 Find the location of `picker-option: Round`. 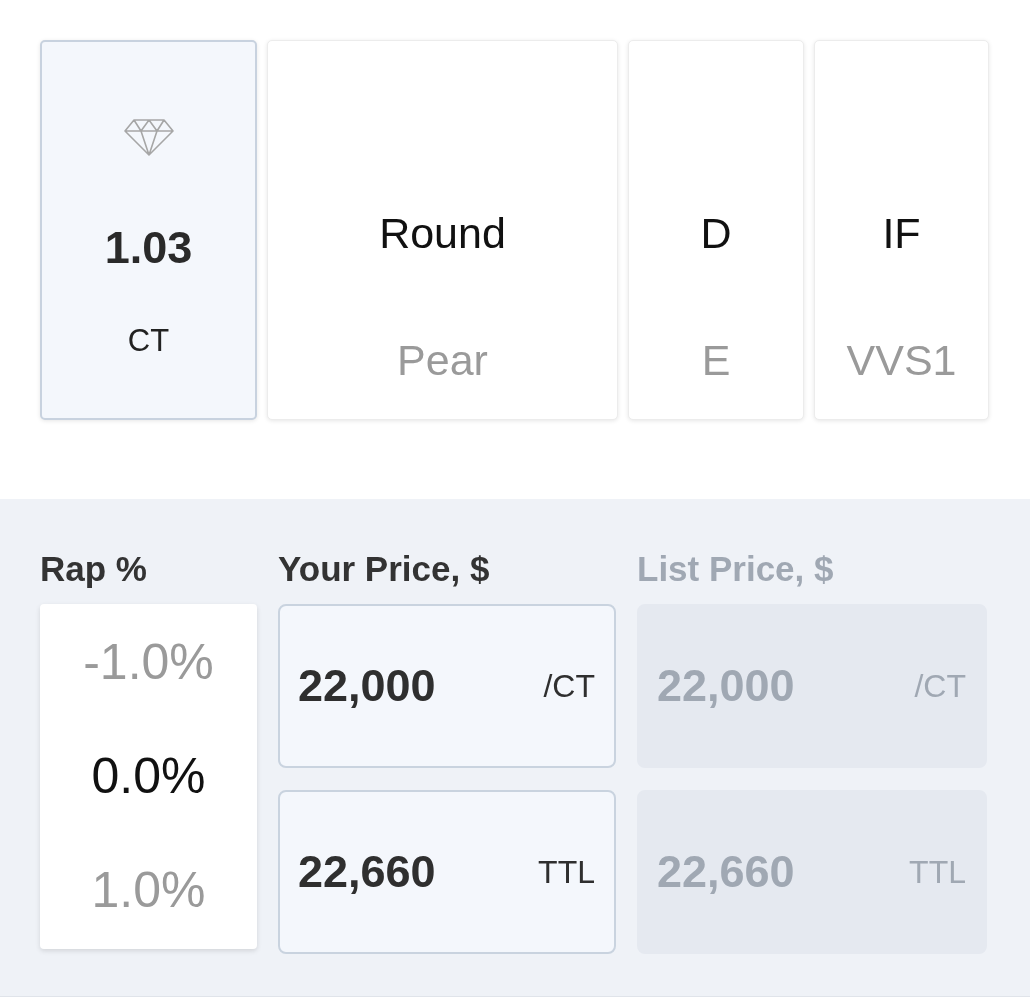

picker-option: Round is located at coordinates (442, 233).